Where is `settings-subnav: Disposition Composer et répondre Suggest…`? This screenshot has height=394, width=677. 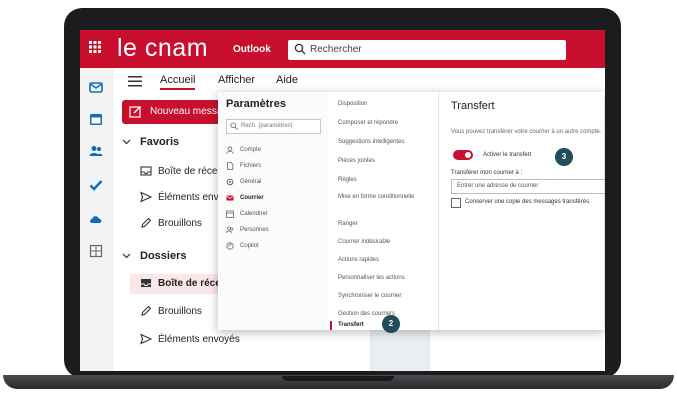
settings-subnav: Disposition Composer et répondre Suggest… is located at coordinates (383, 211).